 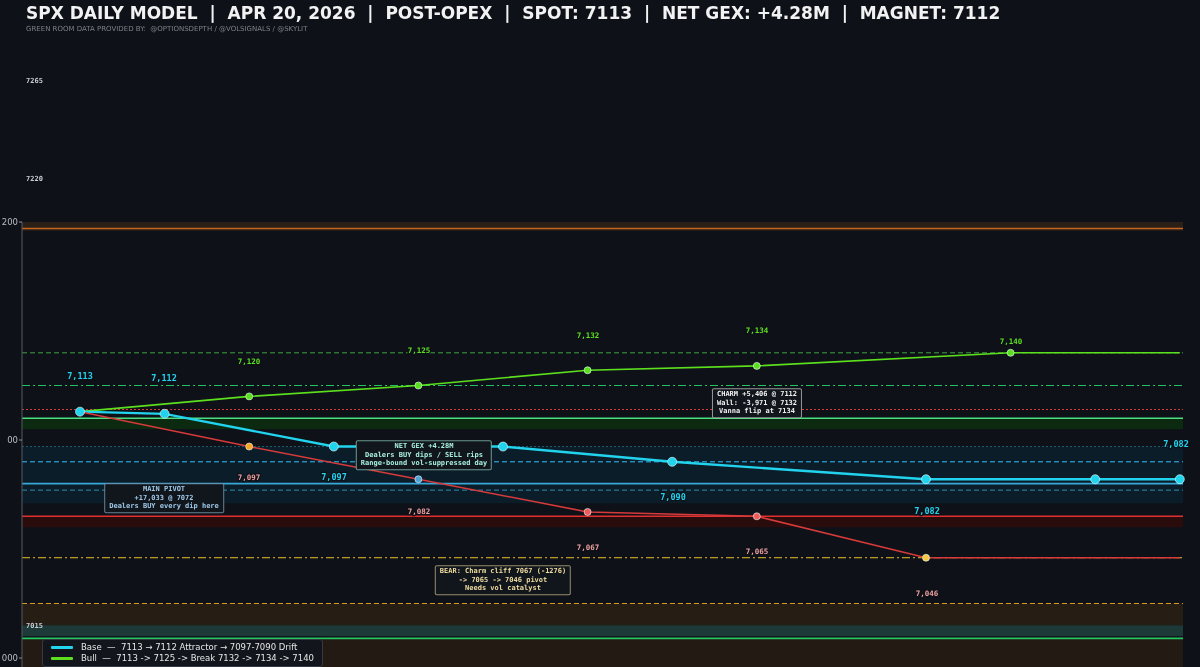 What do you see at coordinates (673, 497) in the screenshot?
I see `data-label: 7,090` at bounding box center [673, 497].